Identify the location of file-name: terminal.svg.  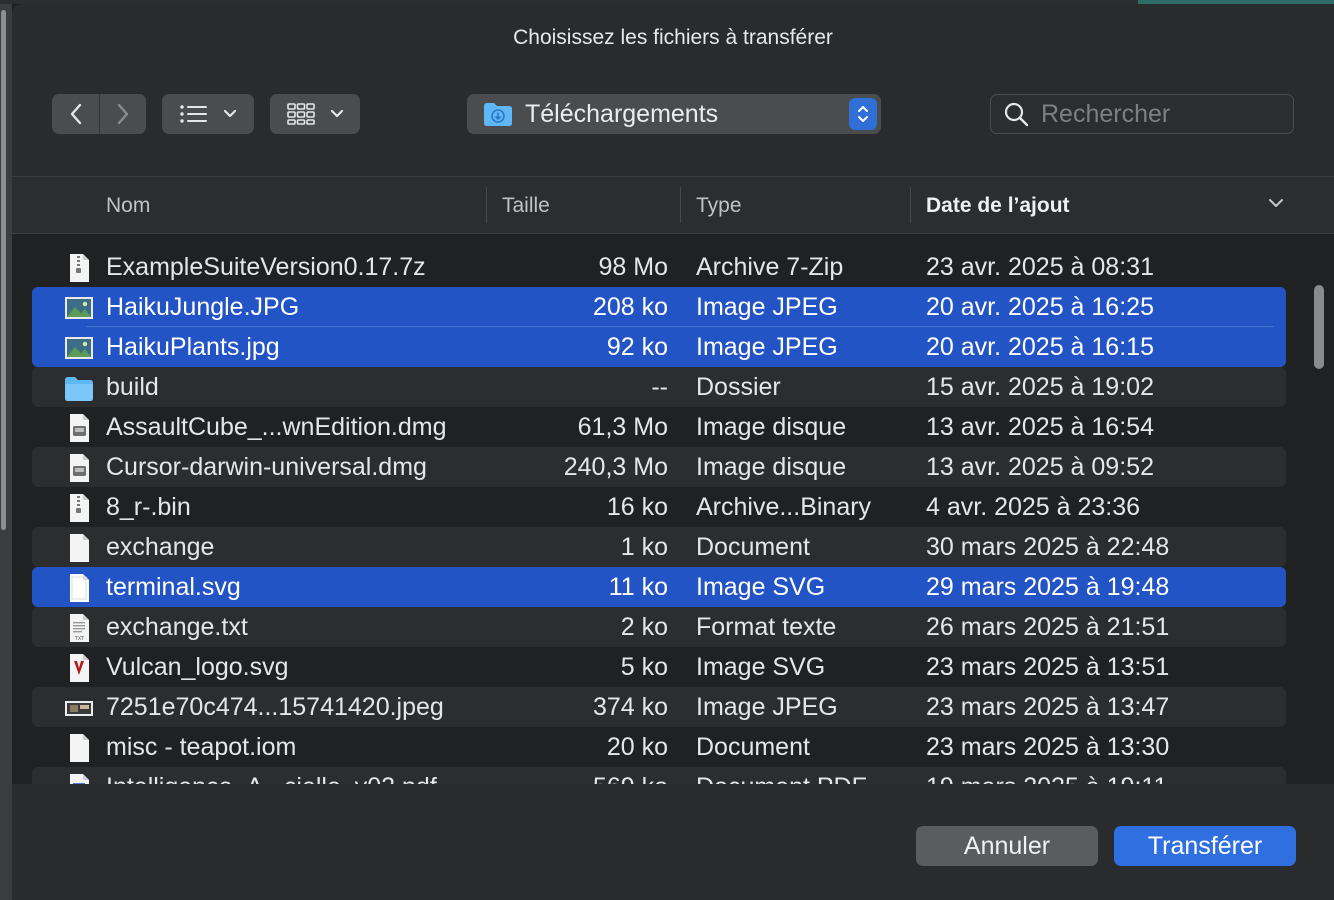
(173, 587).